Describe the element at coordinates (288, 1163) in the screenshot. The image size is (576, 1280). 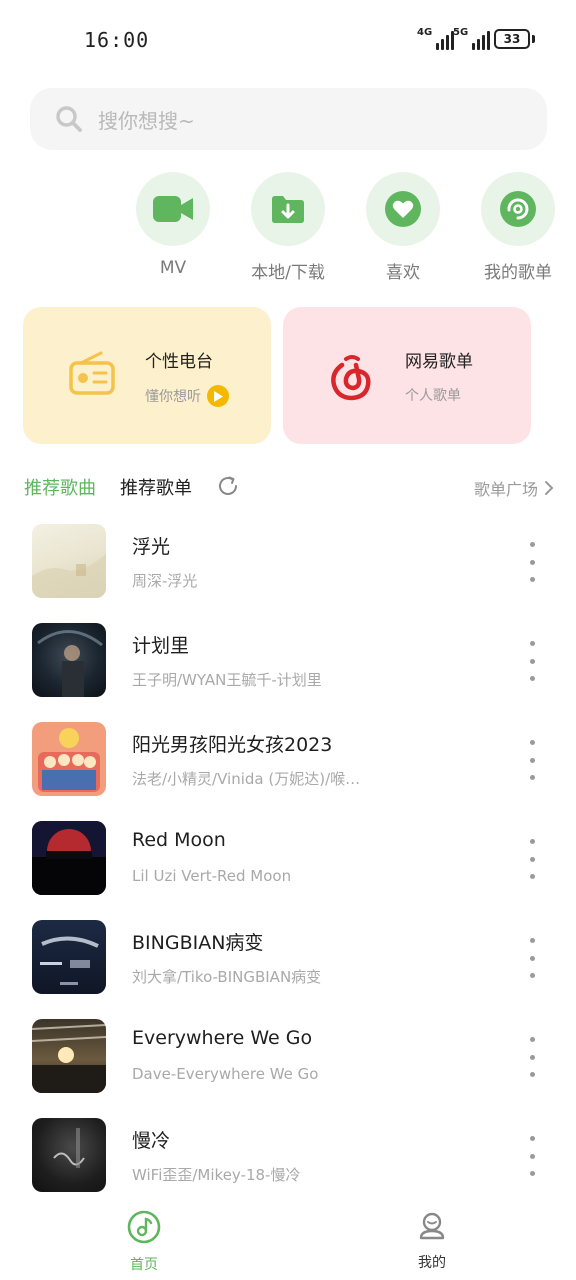
I see `song-row: 慢冷 WiFi歪歪/Mikey-18-慢冷` at that location.